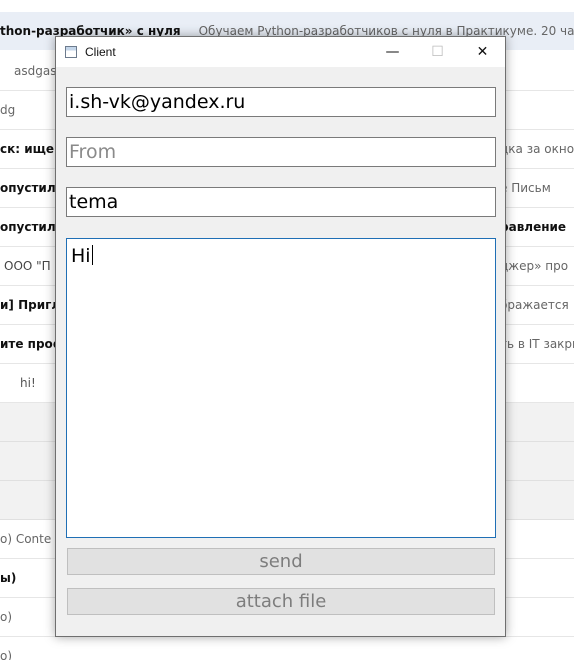  Describe the element at coordinates (71, 52) in the screenshot. I see `app-icon` at that location.